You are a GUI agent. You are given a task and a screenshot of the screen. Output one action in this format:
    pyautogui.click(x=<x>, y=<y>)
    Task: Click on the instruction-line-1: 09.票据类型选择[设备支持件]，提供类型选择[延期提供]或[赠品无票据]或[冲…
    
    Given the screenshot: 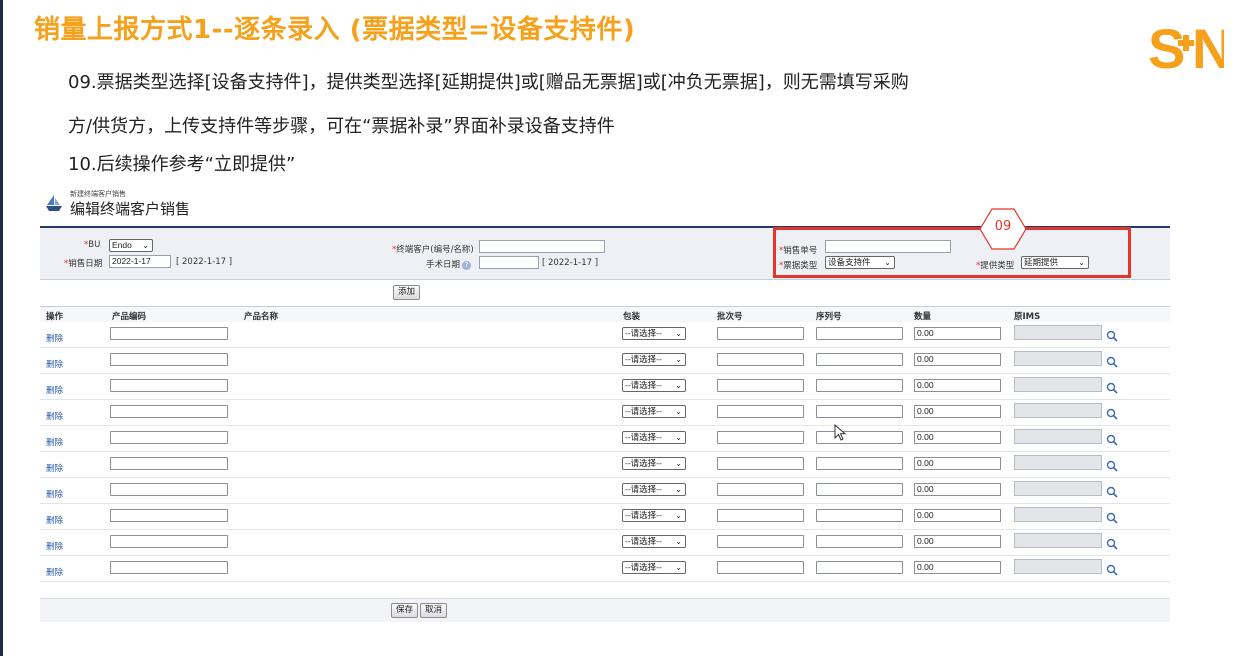 What is the action you would take?
    pyautogui.click(x=488, y=82)
    